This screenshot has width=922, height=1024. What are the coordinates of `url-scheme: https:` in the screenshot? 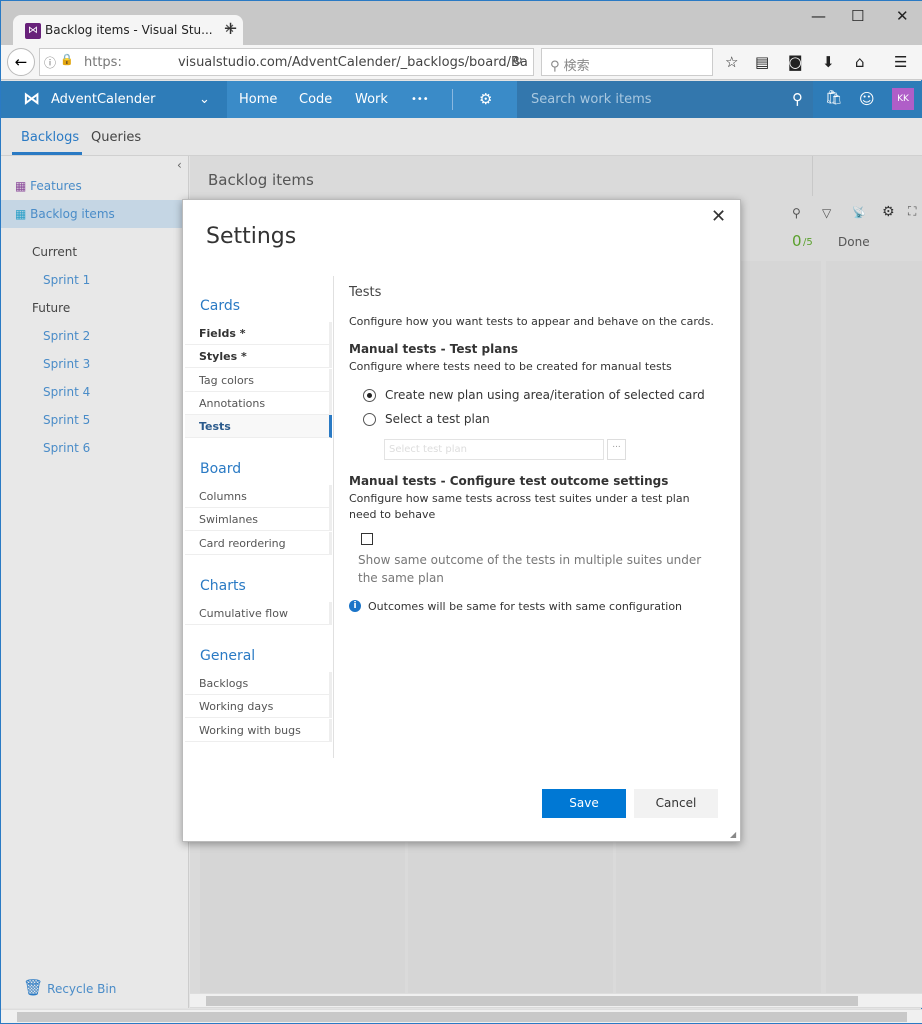 It's located at (103, 62).